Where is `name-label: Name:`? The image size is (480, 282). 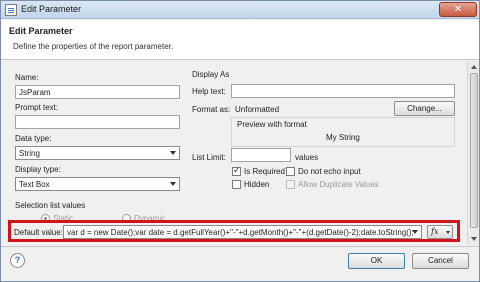 name-label: Name: is located at coordinates (27, 77).